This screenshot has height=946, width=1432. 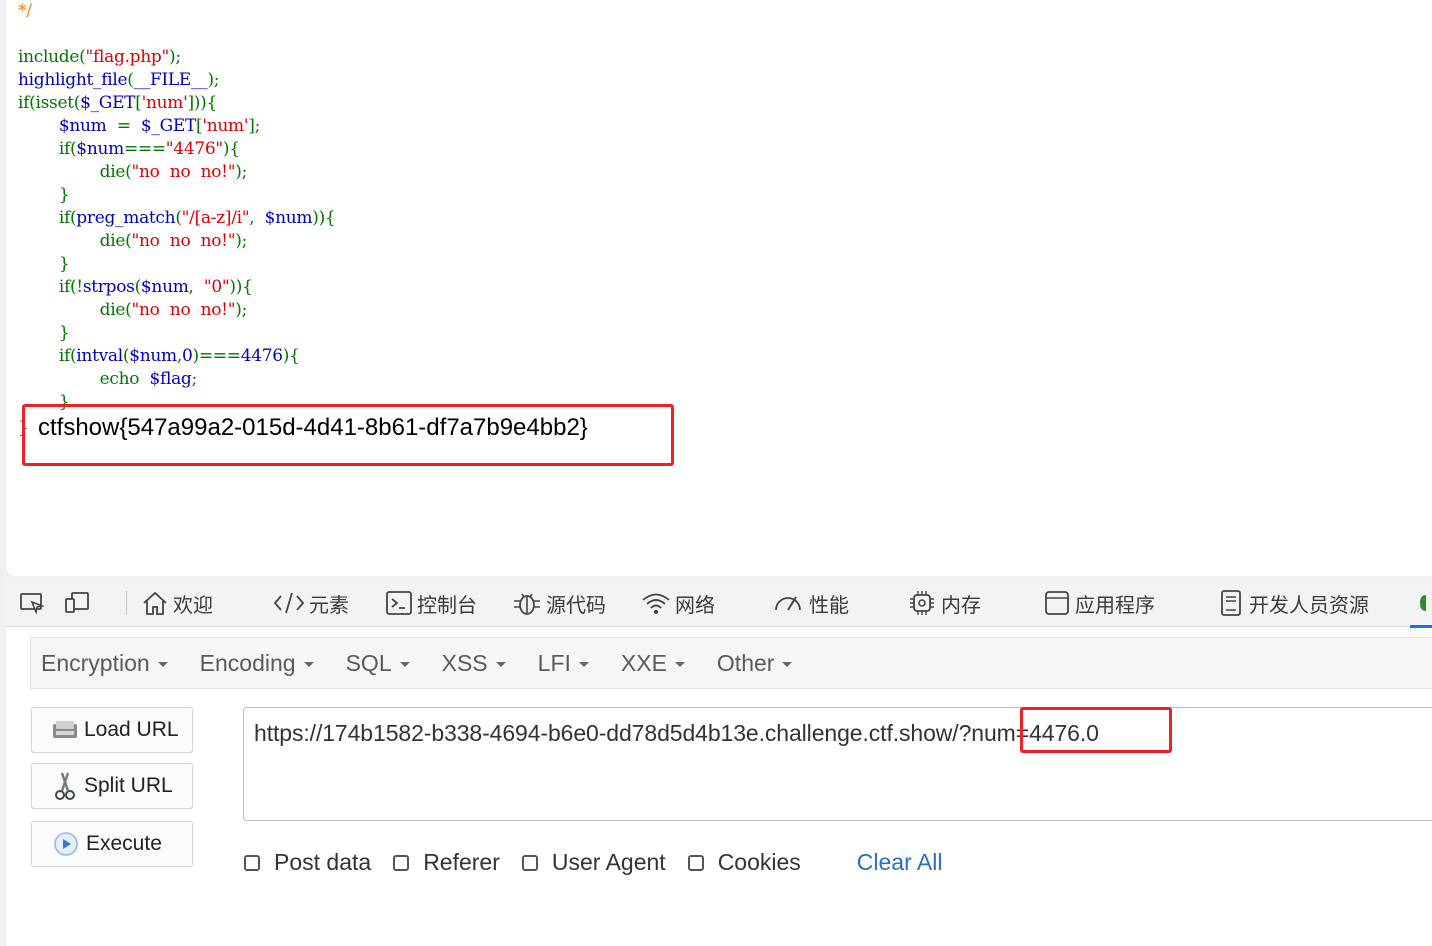 I want to click on code-line: if(isset($_GET['num'])){, so click(x=176, y=103).